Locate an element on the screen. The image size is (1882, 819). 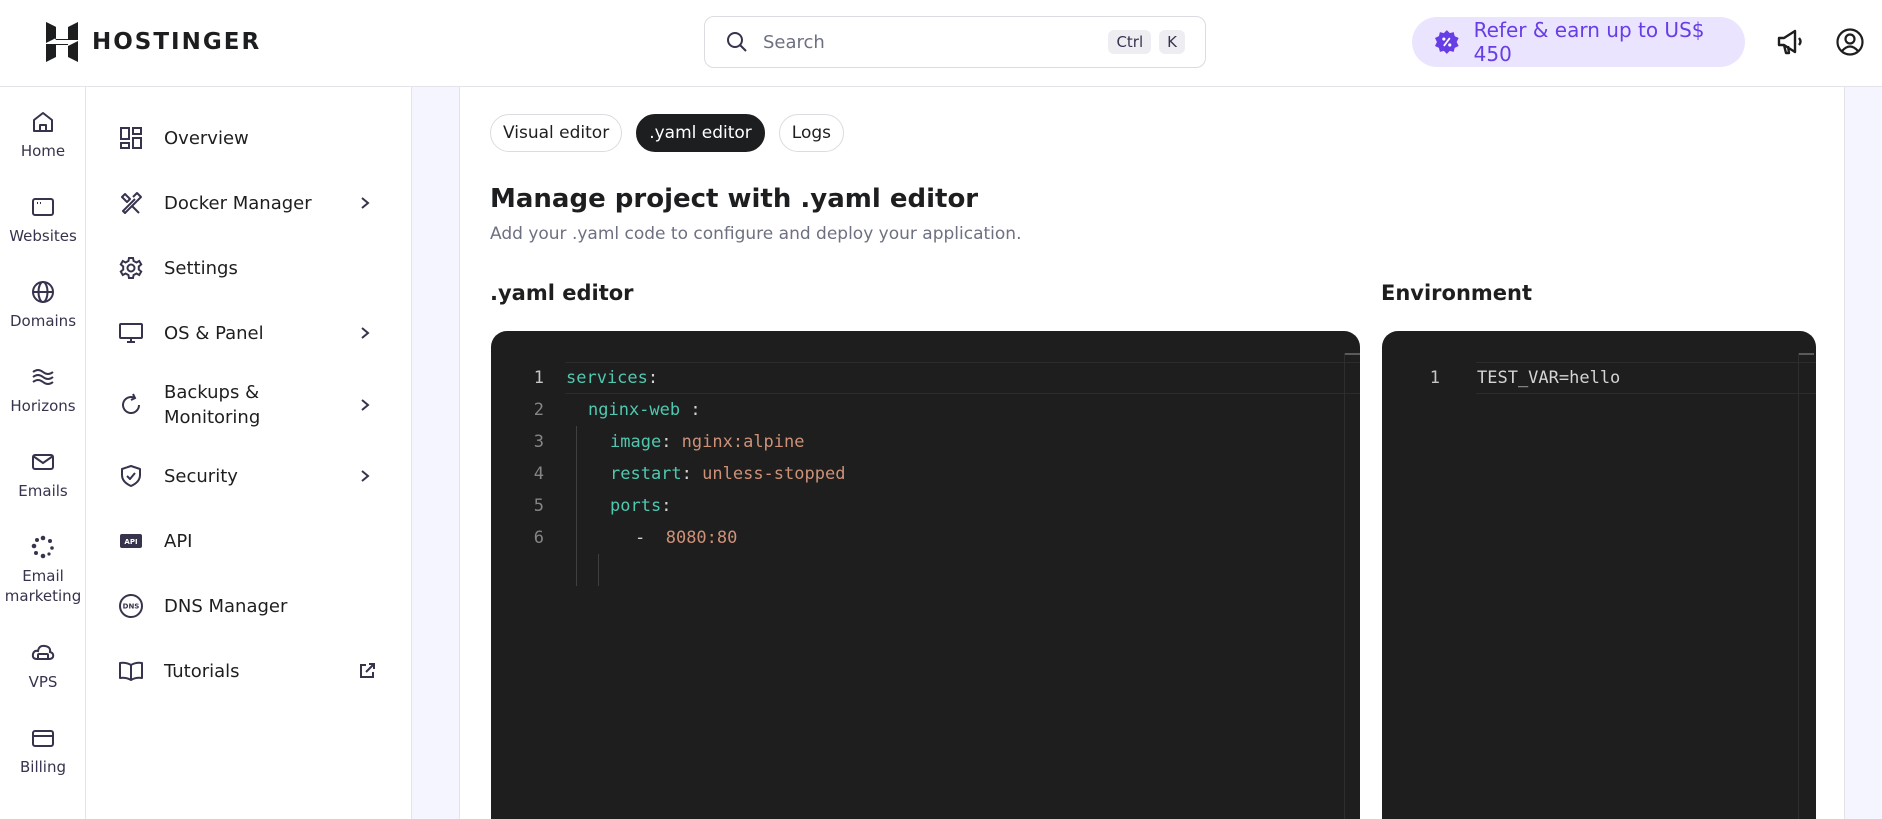
yaml-sep: - is located at coordinates (650, 538).